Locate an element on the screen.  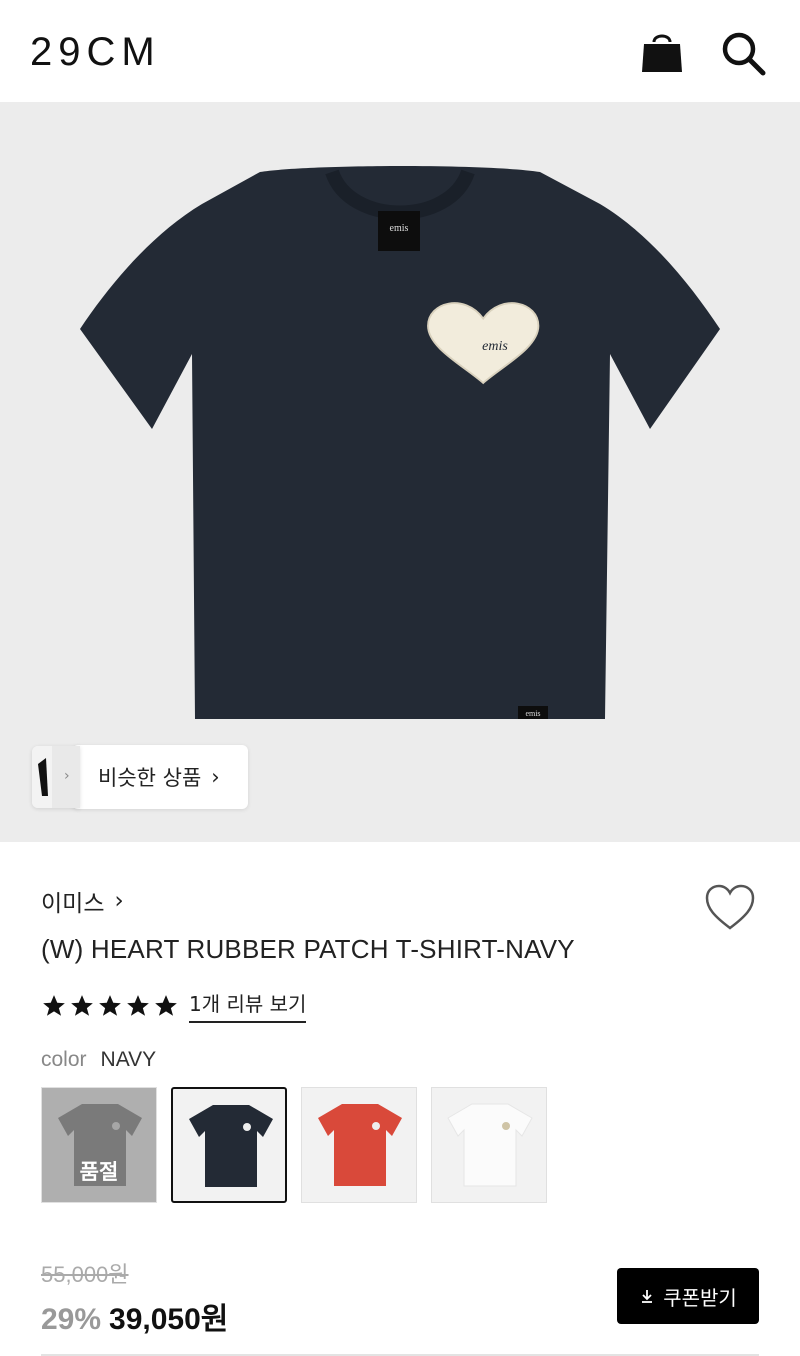
sale-price: 39,050원 is located at coordinates (169, 1319).